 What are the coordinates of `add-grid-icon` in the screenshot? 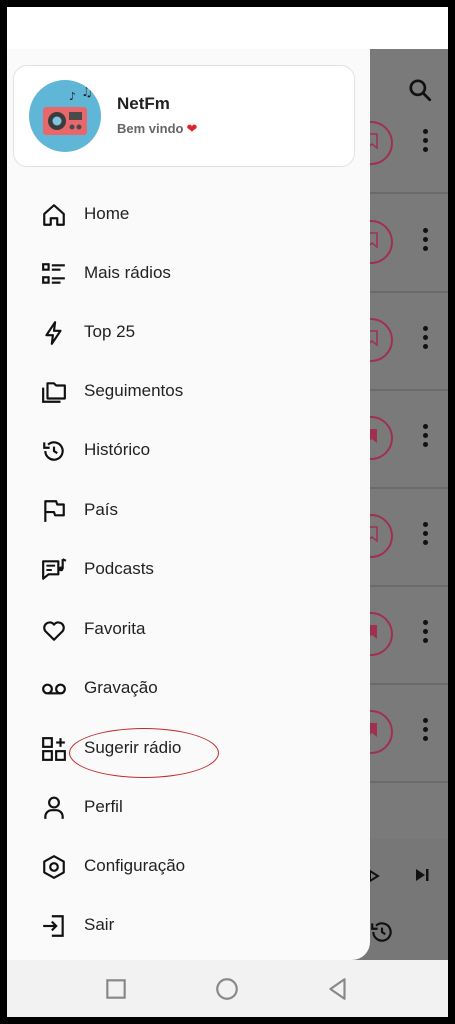 It's located at (54, 749).